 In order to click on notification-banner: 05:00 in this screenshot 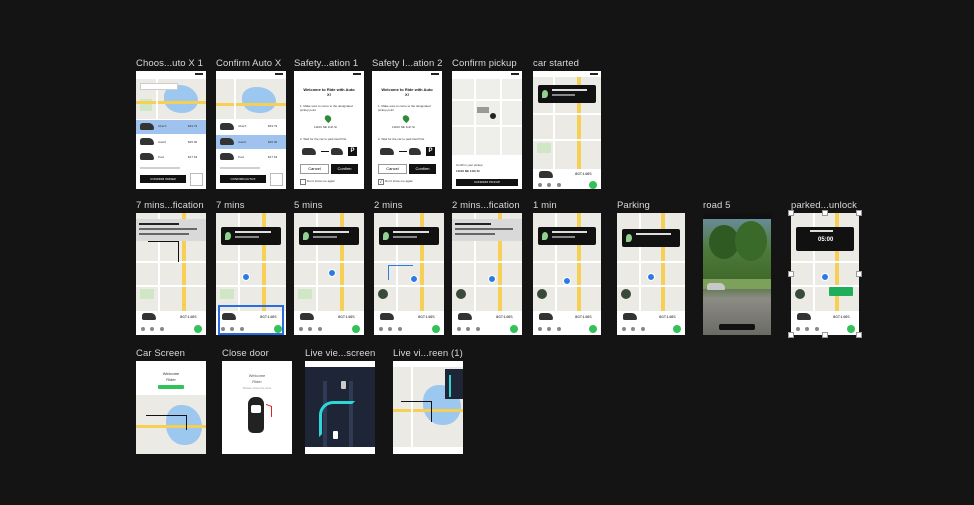, I will do `click(825, 239)`.